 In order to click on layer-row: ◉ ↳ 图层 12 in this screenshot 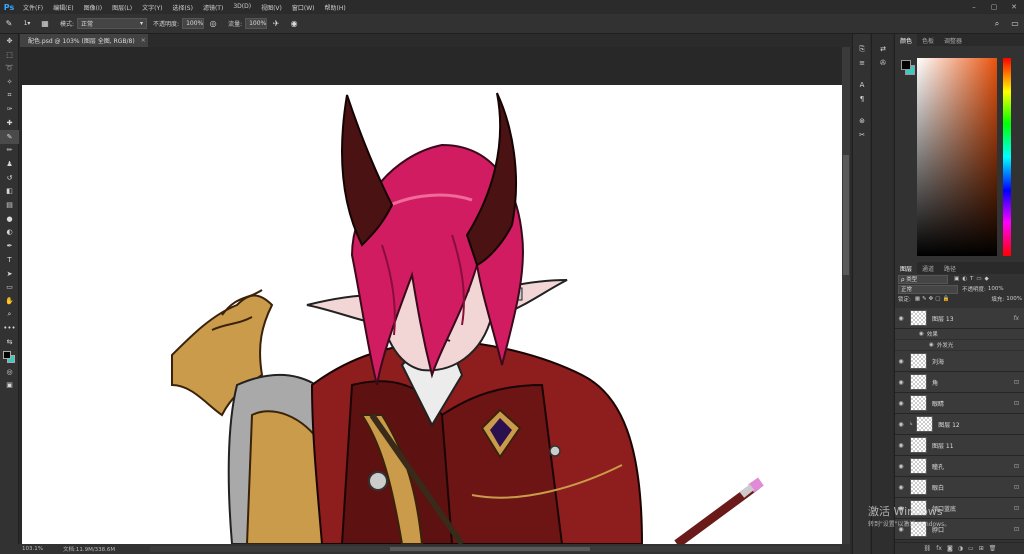, I will do `click(959, 424)`.